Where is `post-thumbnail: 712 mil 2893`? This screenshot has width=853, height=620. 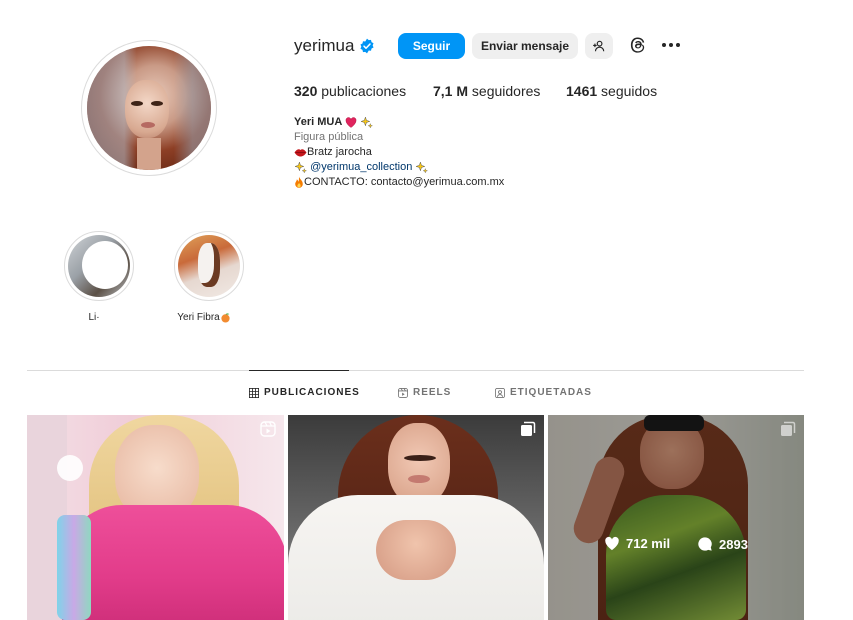
post-thumbnail: 712 mil 2893 is located at coordinates (676, 517).